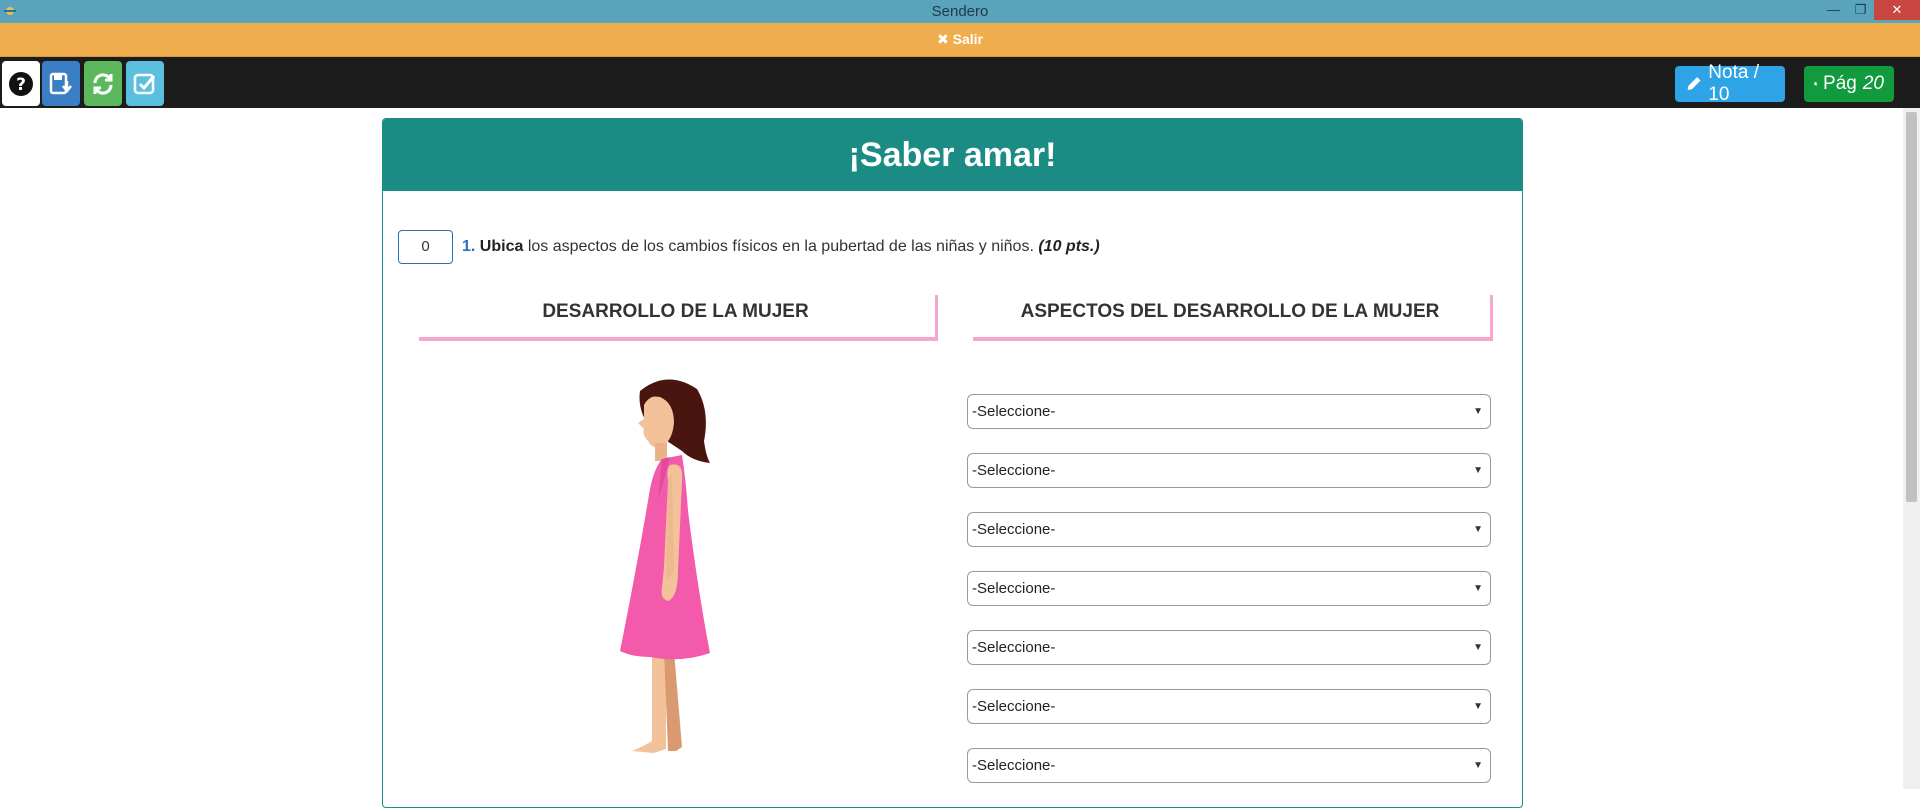  I want to click on grade-badge: Nota / 10, so click(1730, 83).